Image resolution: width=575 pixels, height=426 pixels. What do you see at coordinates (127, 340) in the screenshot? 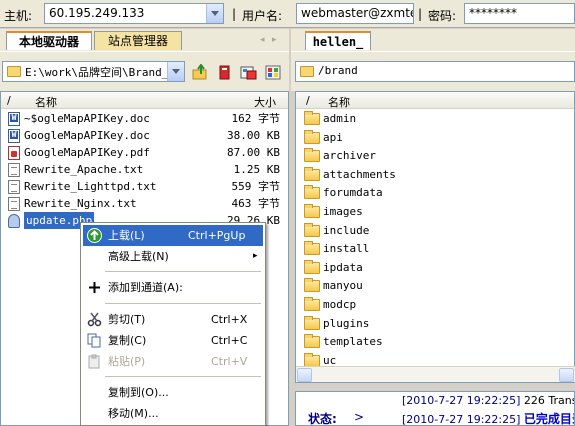
I see `menu-item-label: 复制(C)` at bounding box center [127, 340].